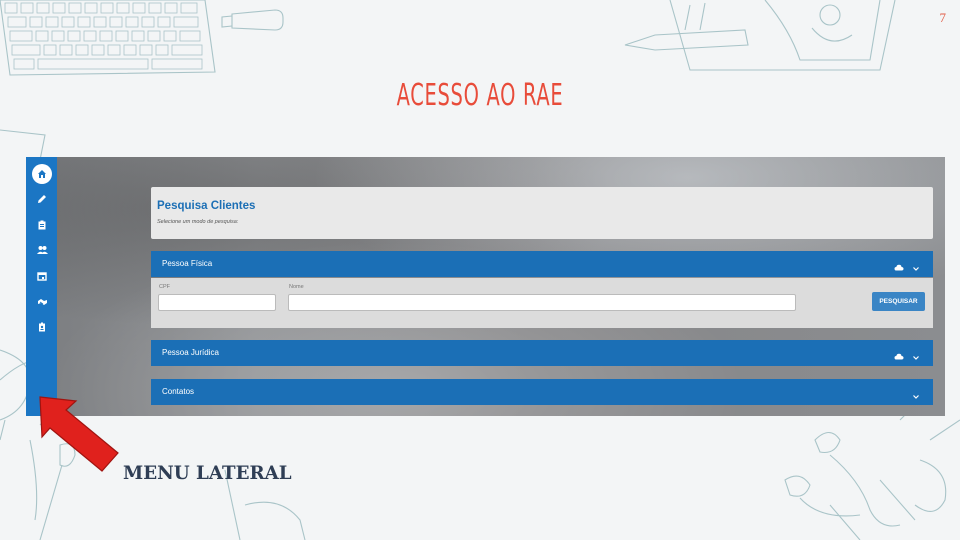 The height and width of the screenshot is (540, 960). What do you see at coordinates (42, 250) in the screenshot?
I see `people-icon` at bounding box center [42, 250].